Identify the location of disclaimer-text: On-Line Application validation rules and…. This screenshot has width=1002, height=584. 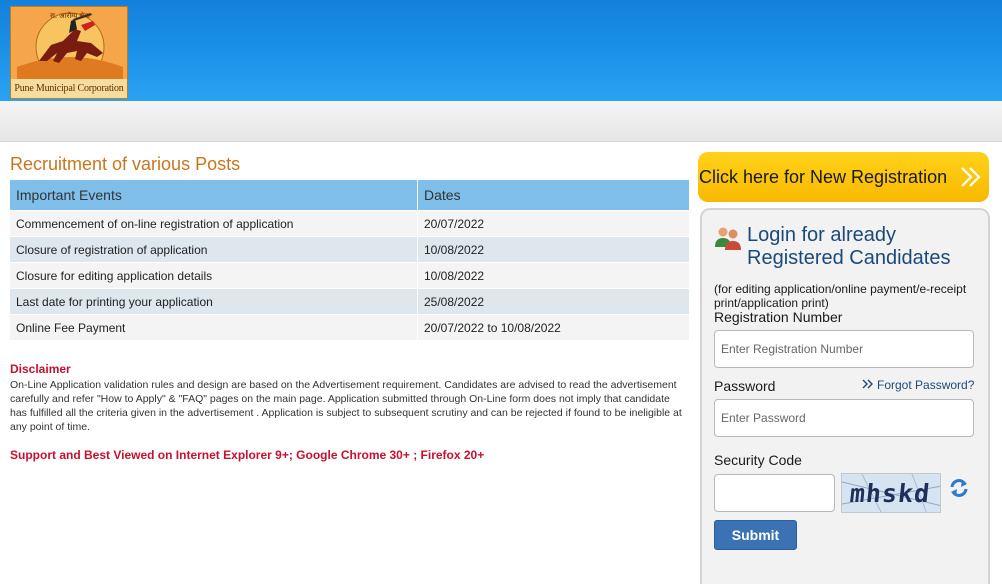
(346, 406).